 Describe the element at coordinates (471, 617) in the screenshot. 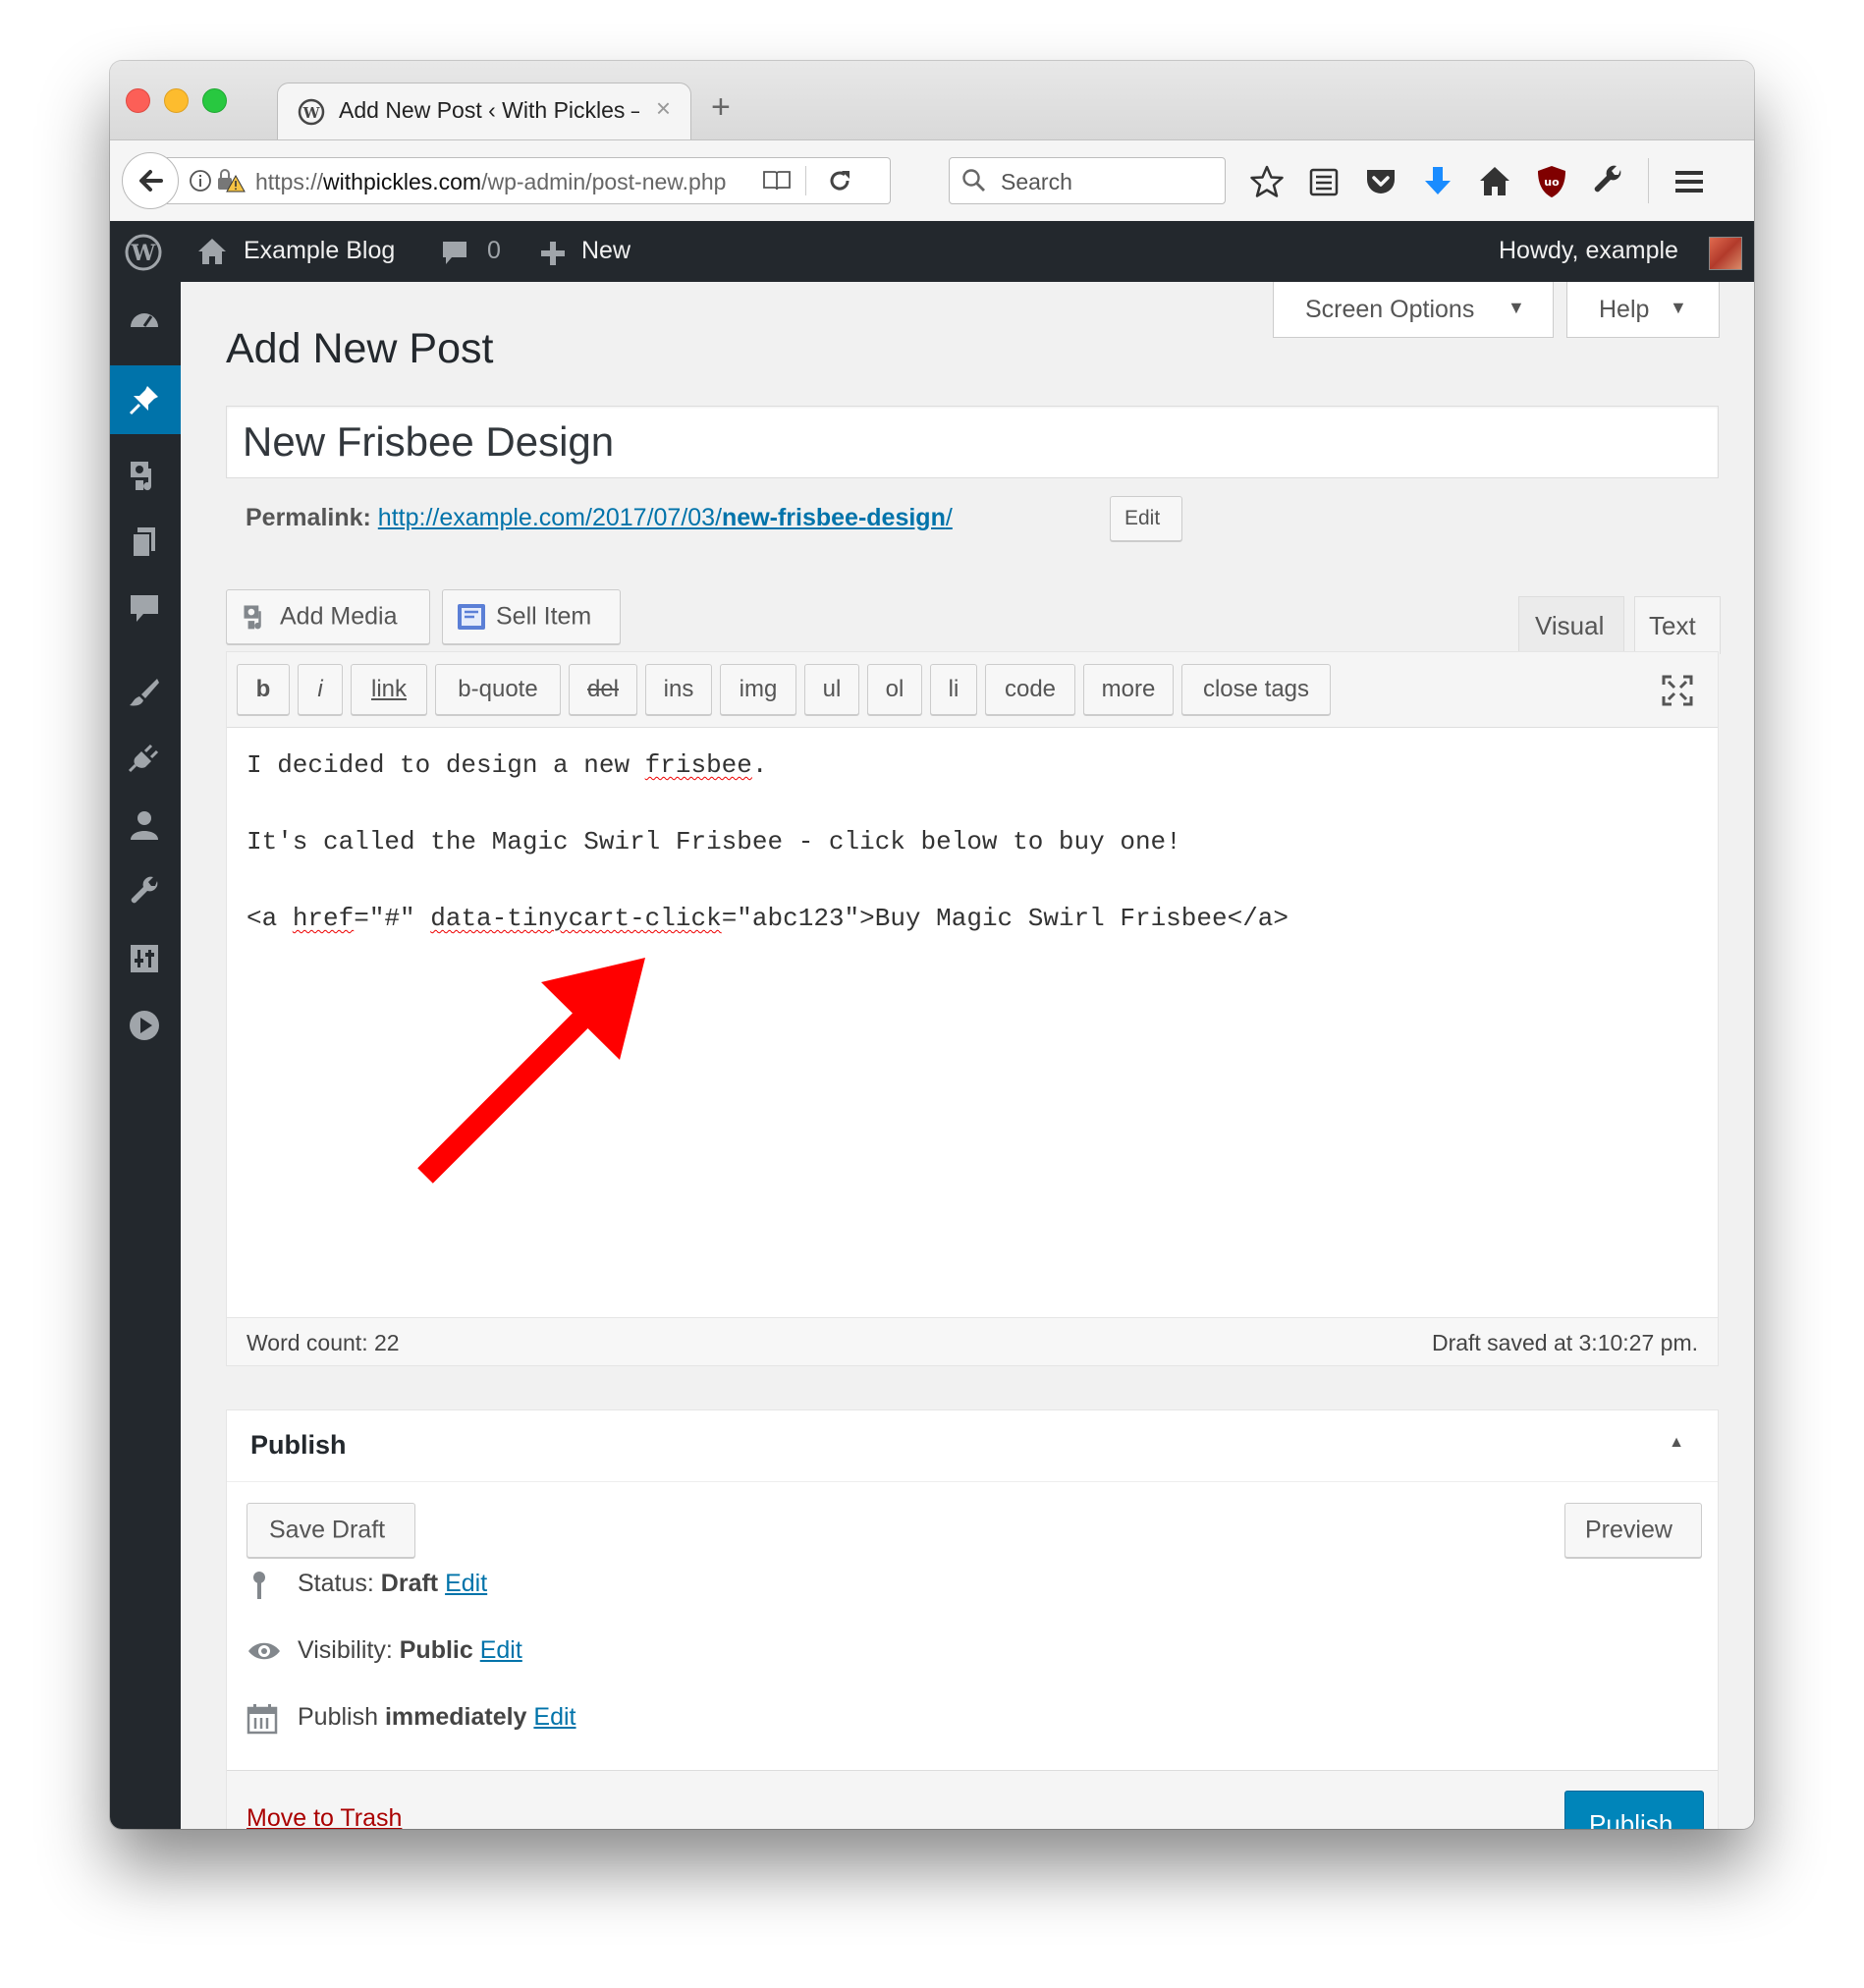

I see `sell-item-icon` at that location.